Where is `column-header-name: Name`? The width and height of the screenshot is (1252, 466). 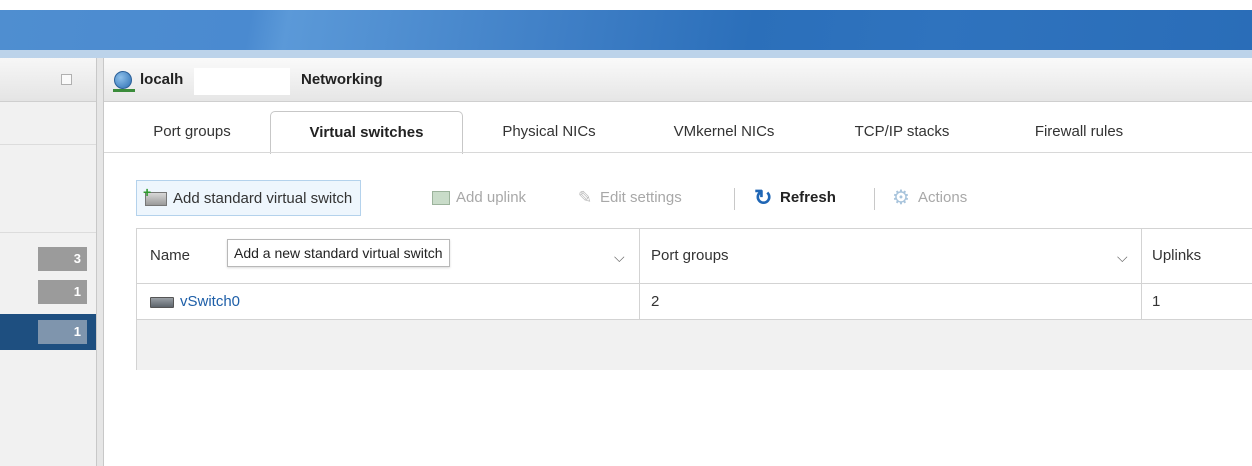
column-header-name: Name is located at coordinates (170, 256).